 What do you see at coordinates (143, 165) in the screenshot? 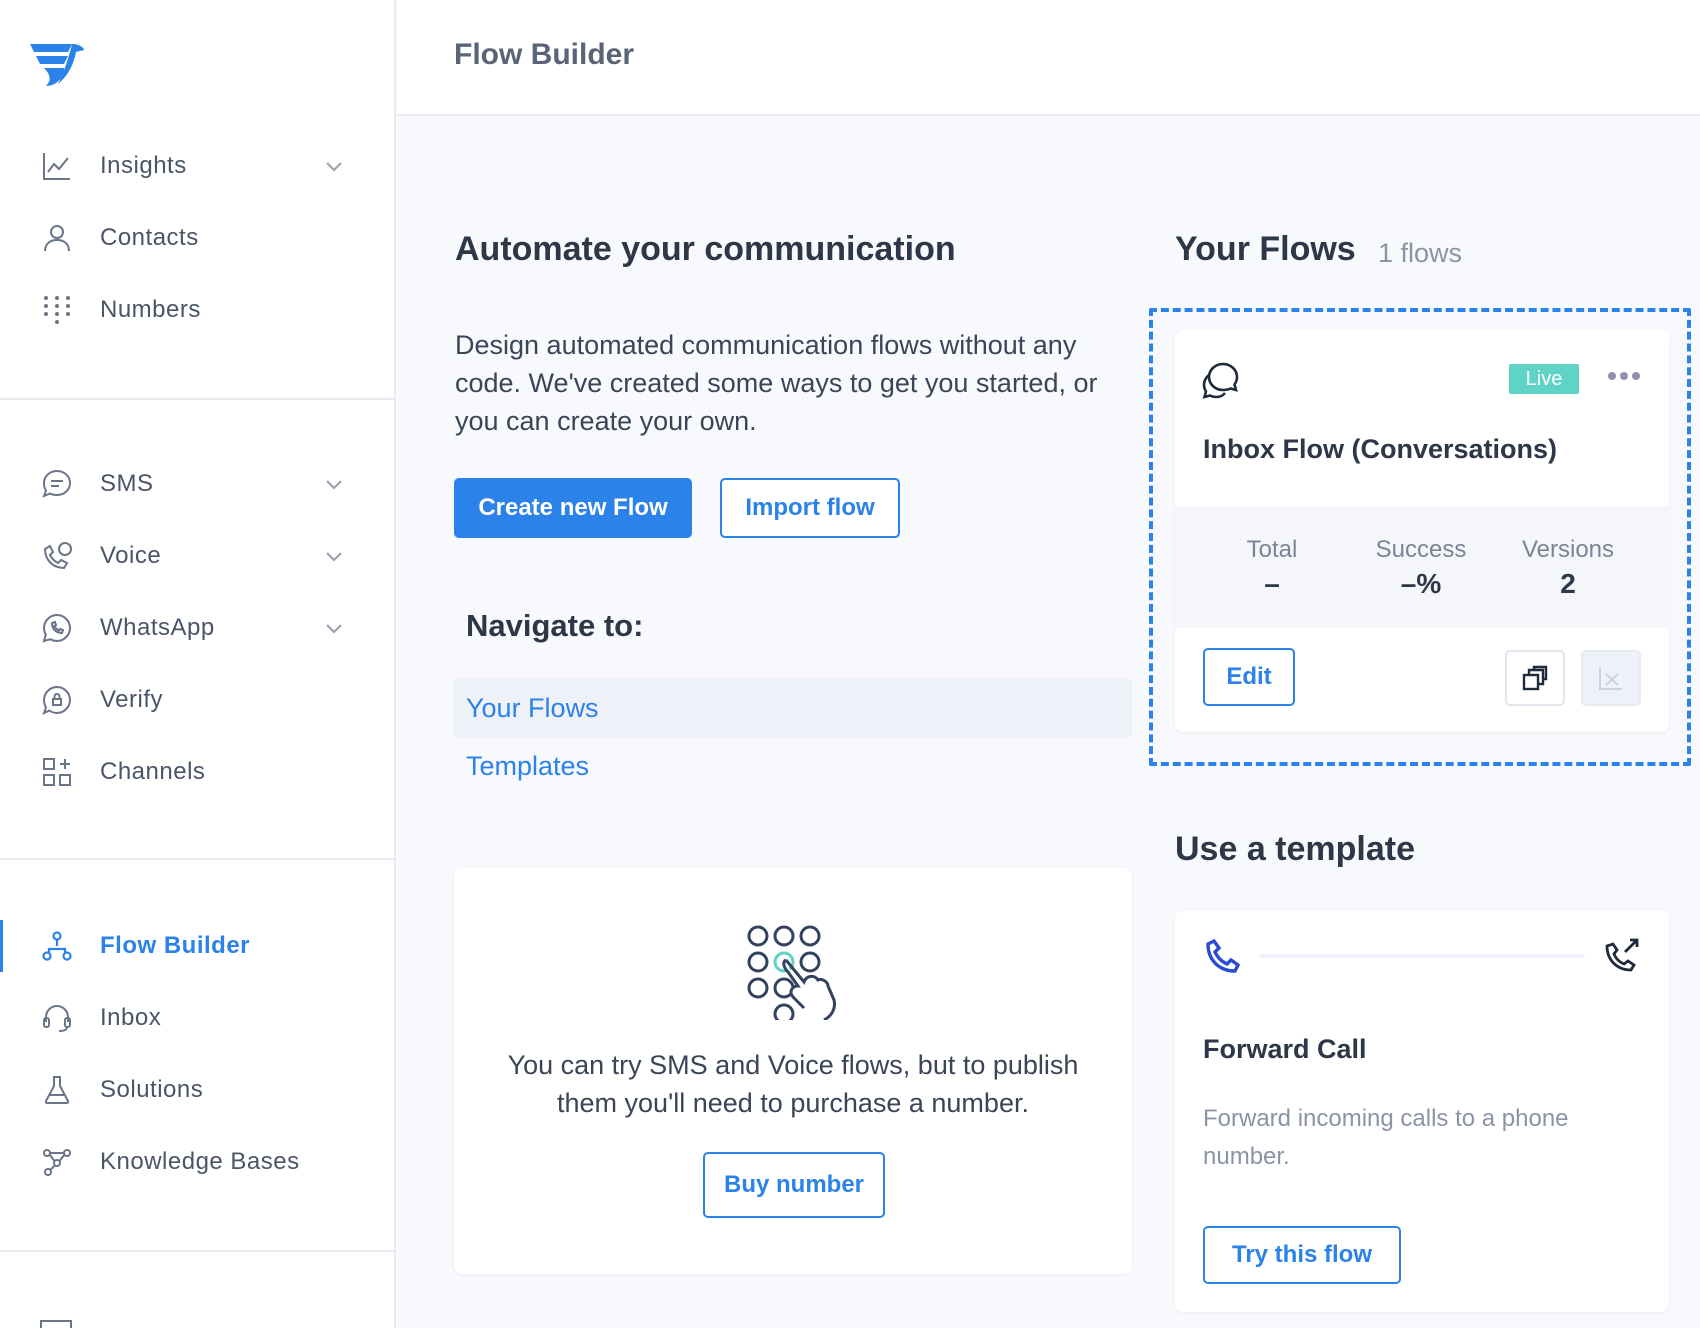
I see `sidebar-item-label: Insights` at bounding box center [143, 165].